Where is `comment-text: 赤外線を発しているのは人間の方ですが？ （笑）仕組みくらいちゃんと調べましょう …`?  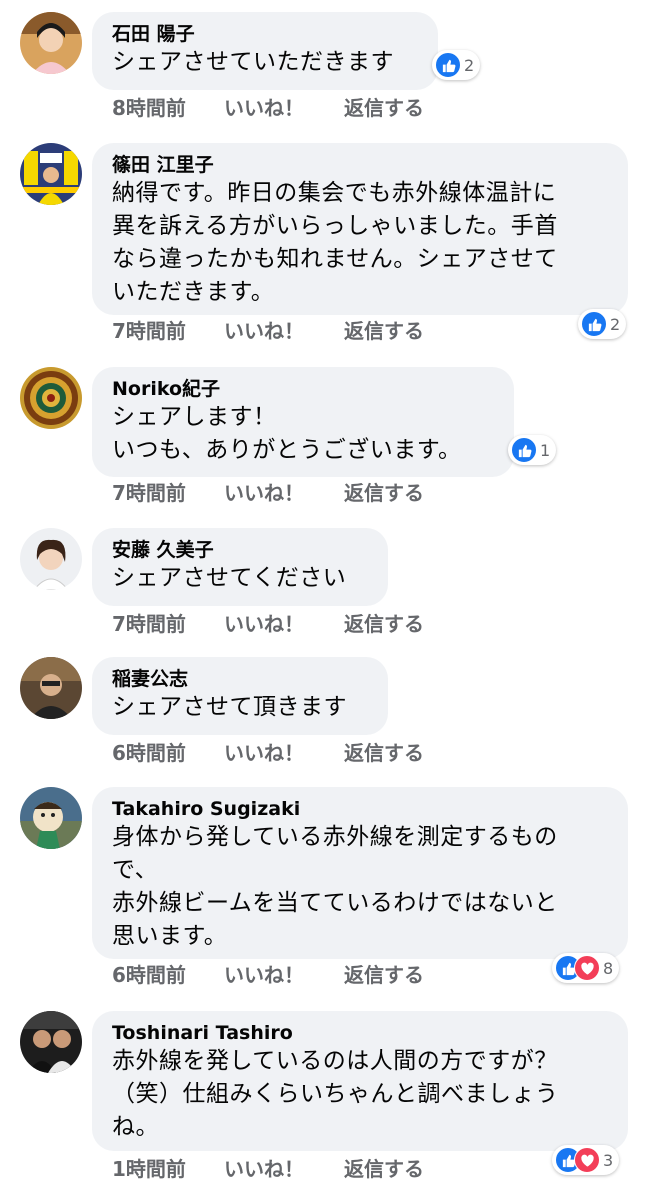
comment-text: 赤外線を発しているのは人間の方ですが？ （笑）仕組みくらいちゃんと調べましょう … is located at coordinates (335, 1094).